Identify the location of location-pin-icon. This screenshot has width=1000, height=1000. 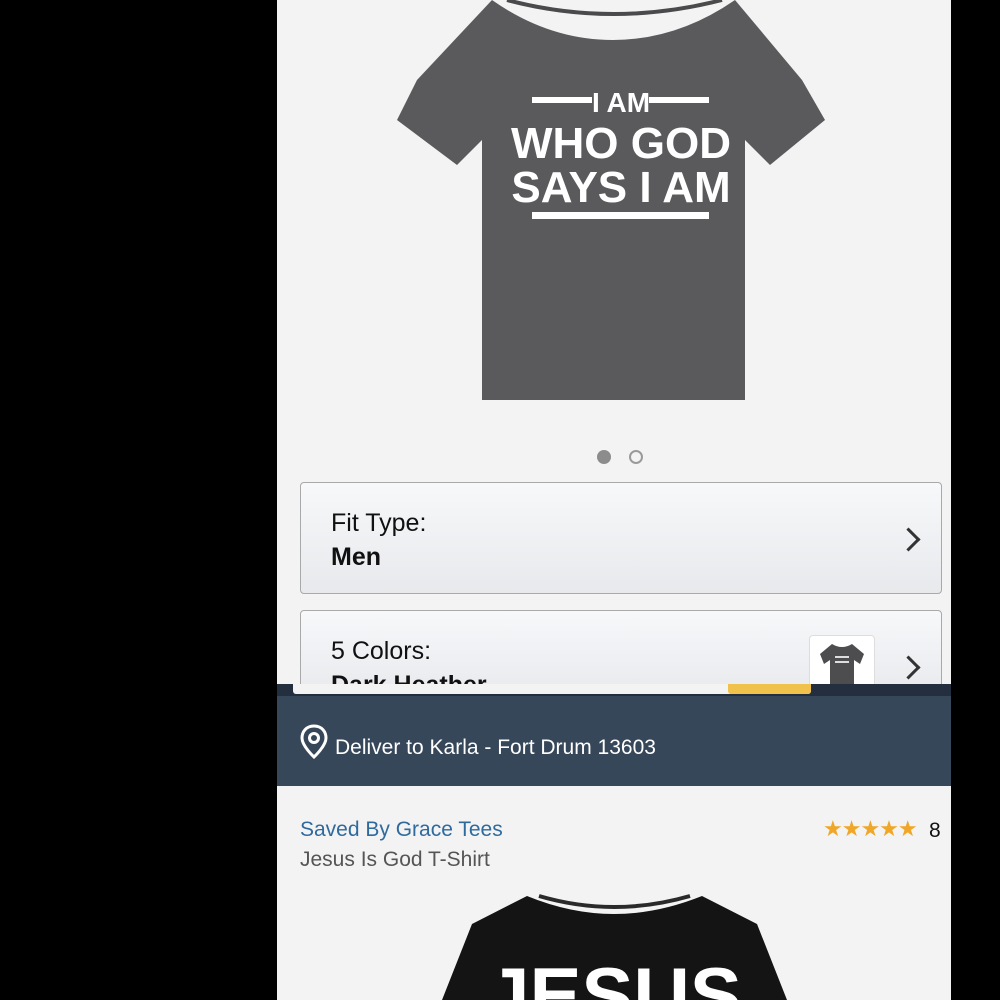
(314, 742).